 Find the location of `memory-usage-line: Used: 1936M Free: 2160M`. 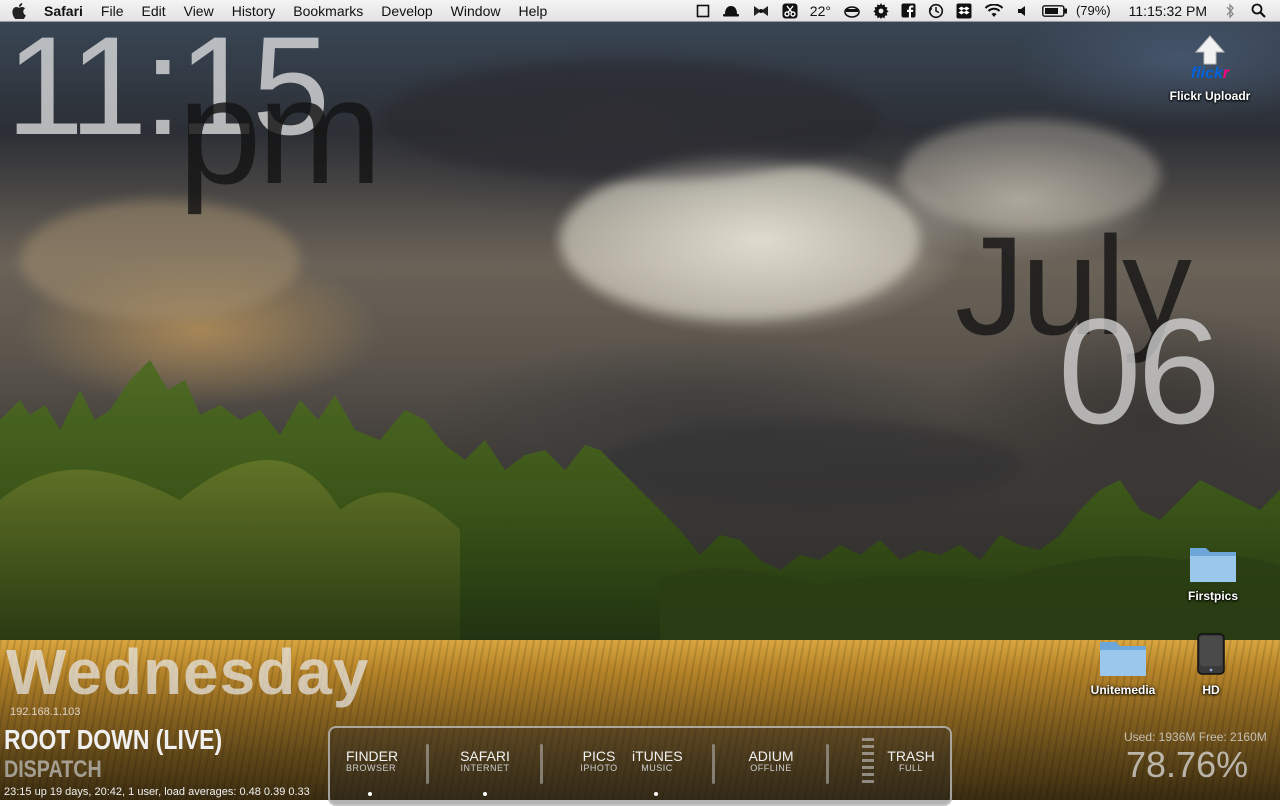

memory-usage-line: Used: 1936M Free: 2160M is located at coordinates (1195, 737).